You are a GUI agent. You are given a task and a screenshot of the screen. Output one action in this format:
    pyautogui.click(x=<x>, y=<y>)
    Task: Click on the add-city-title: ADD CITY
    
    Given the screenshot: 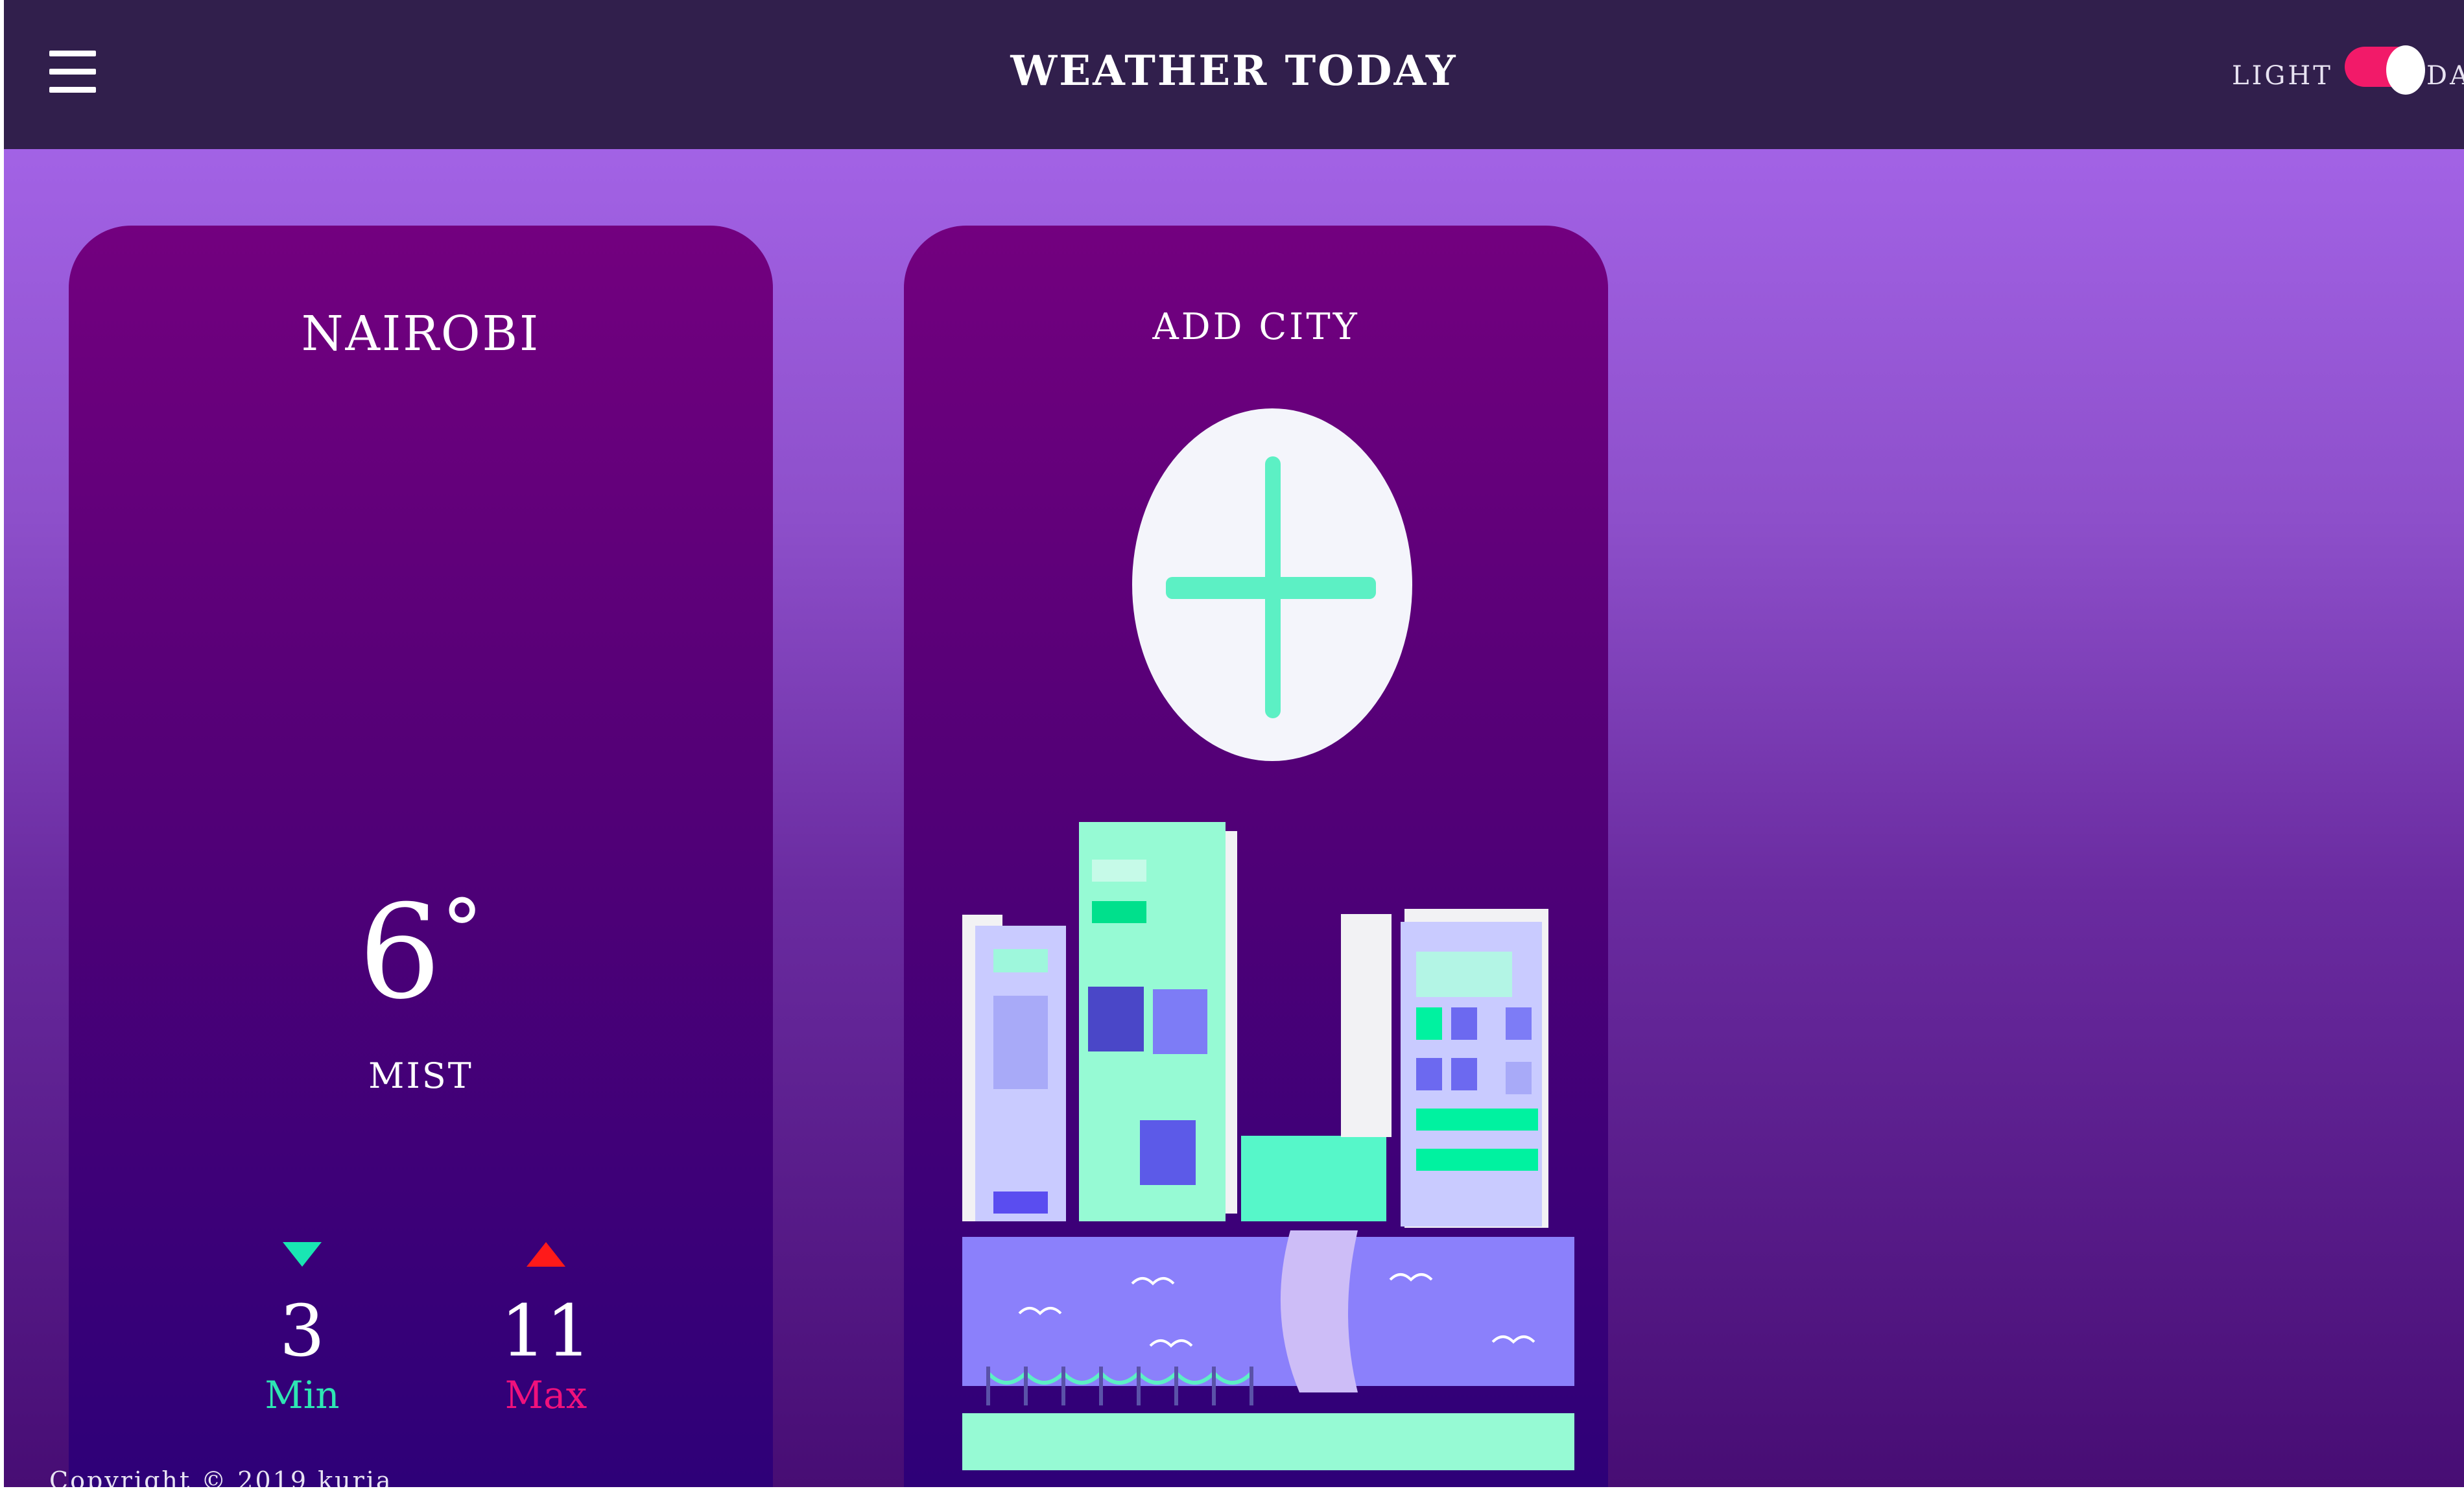 What is the action you would take?
    pyautogui.click(x=1256, y=327)
    